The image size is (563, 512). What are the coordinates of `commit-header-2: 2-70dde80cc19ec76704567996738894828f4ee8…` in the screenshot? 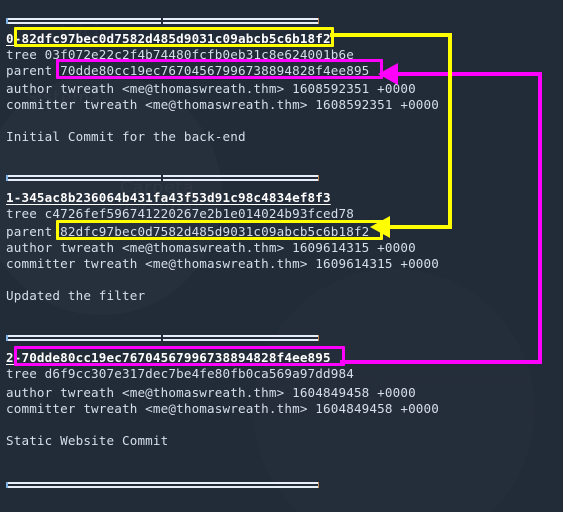 It's located at (168, 357).